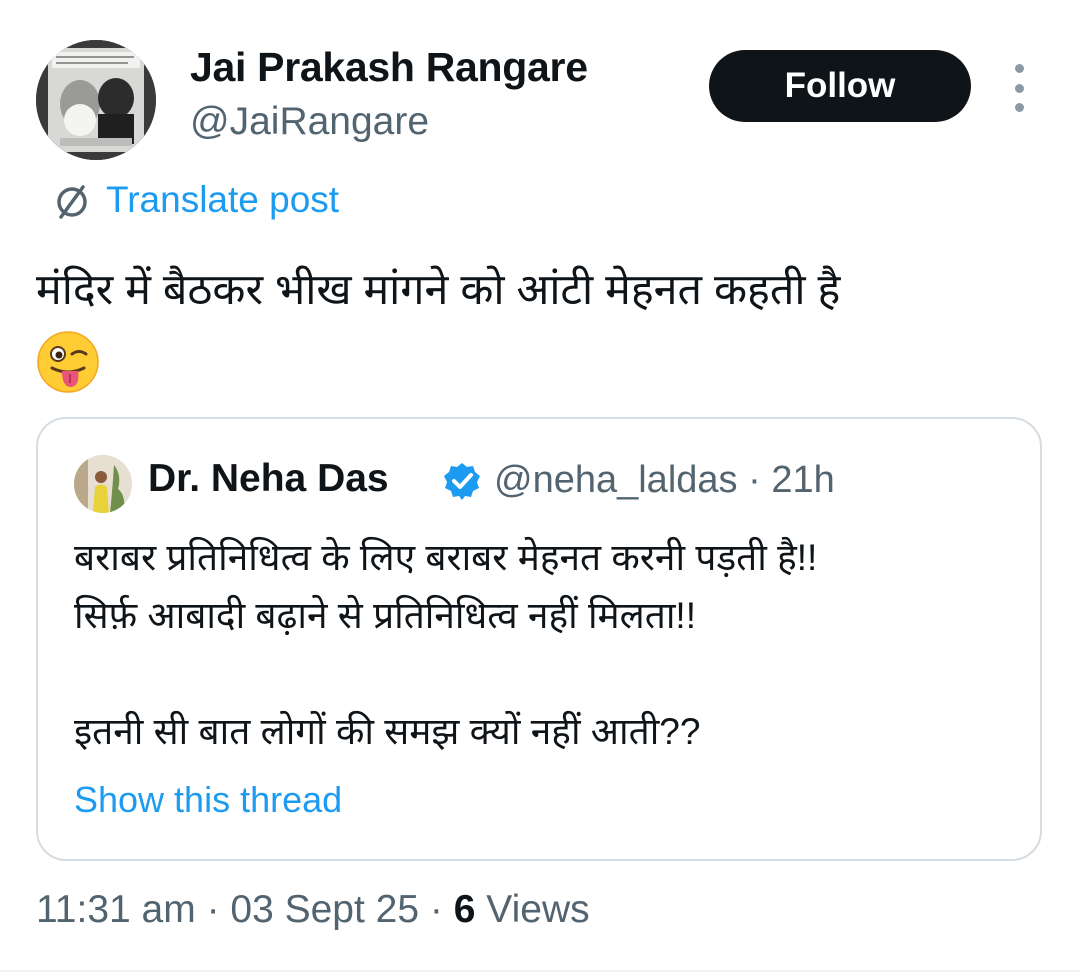  I want to click on author-handle: @JaiRangare, so click(309, 122).